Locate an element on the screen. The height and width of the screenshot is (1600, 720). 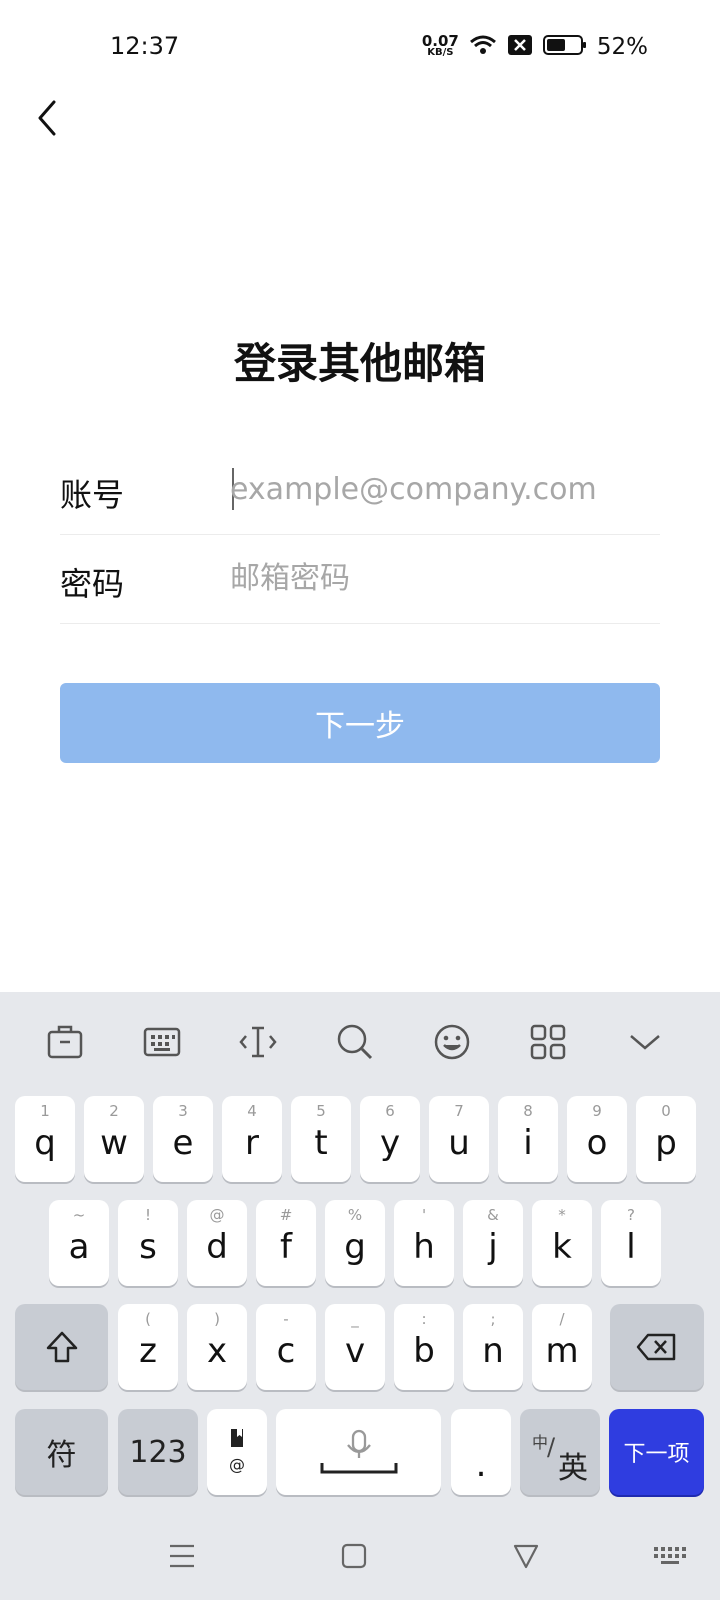
lang-big-label: 英 is located at coordinates (573, 1468).